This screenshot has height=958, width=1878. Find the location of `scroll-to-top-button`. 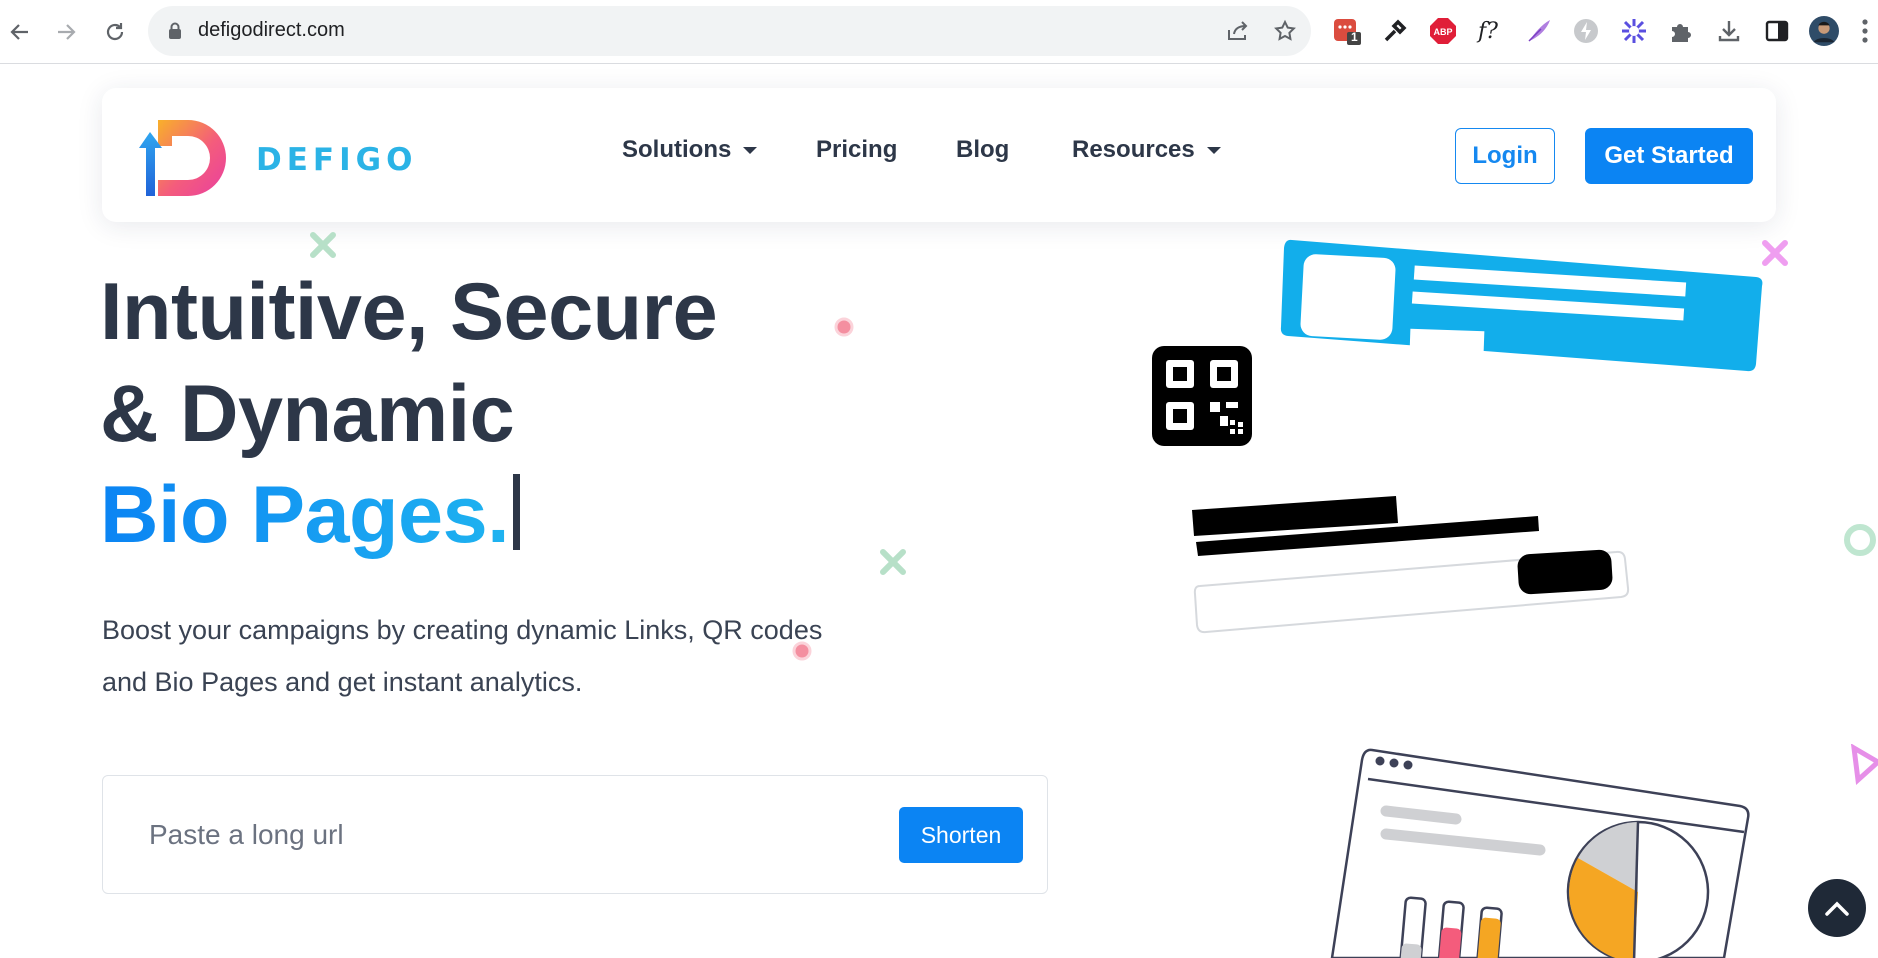

scroll-to-top-button is located at coordinates (1837, 908).